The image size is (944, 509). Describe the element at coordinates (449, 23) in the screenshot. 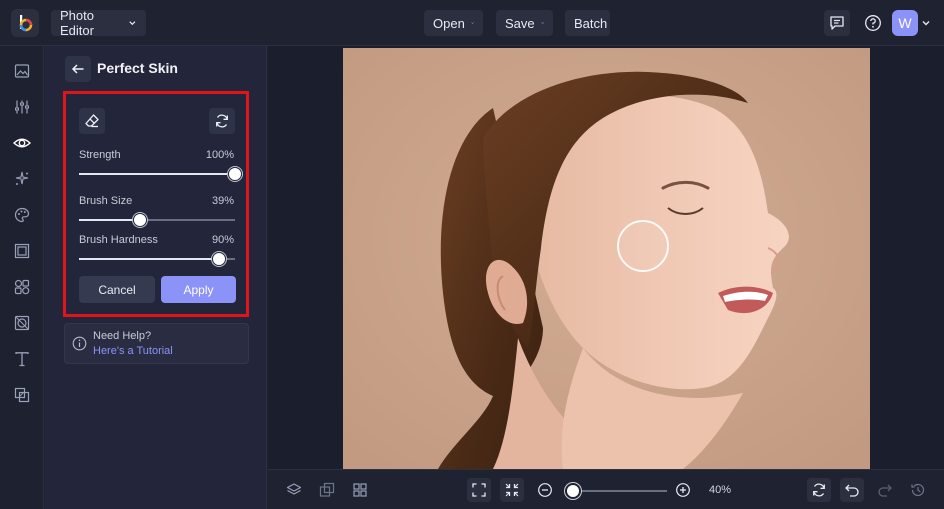

I see `open-label: Open` at that location.